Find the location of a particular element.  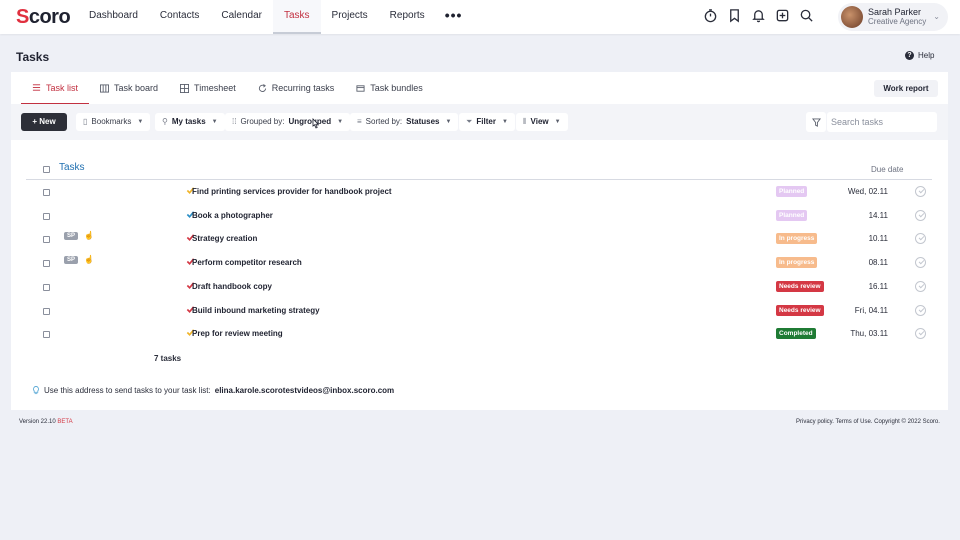

tab-task-board: Task board is located at coordinates (129, 88).